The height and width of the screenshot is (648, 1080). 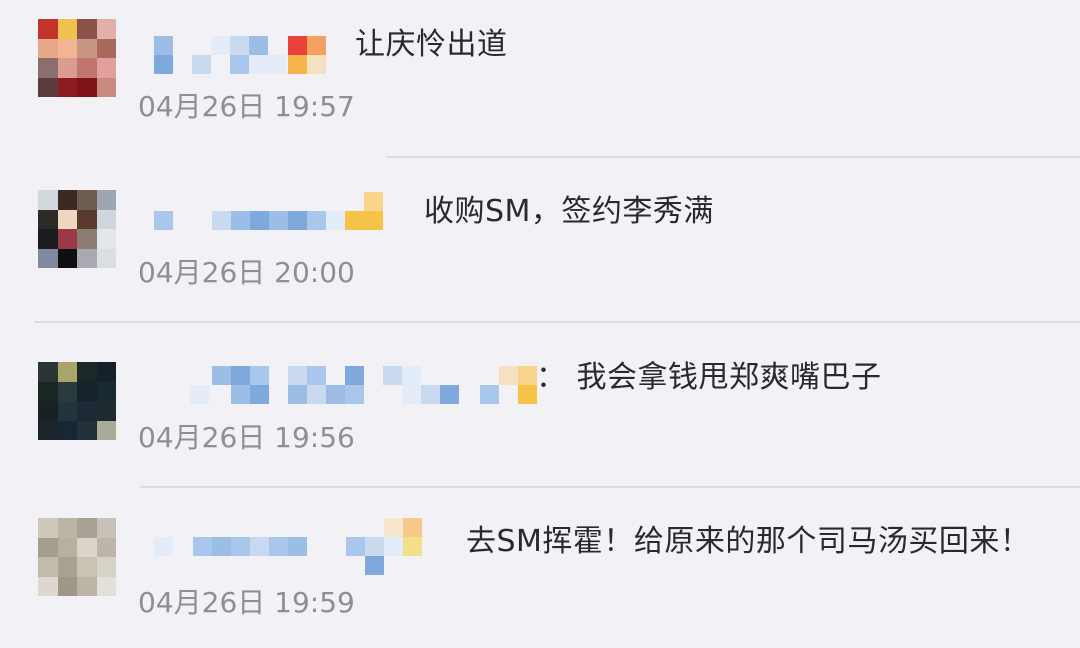 I want to click on comment-text: 收购SM，签约李秀满, so click(x=569, y=211).